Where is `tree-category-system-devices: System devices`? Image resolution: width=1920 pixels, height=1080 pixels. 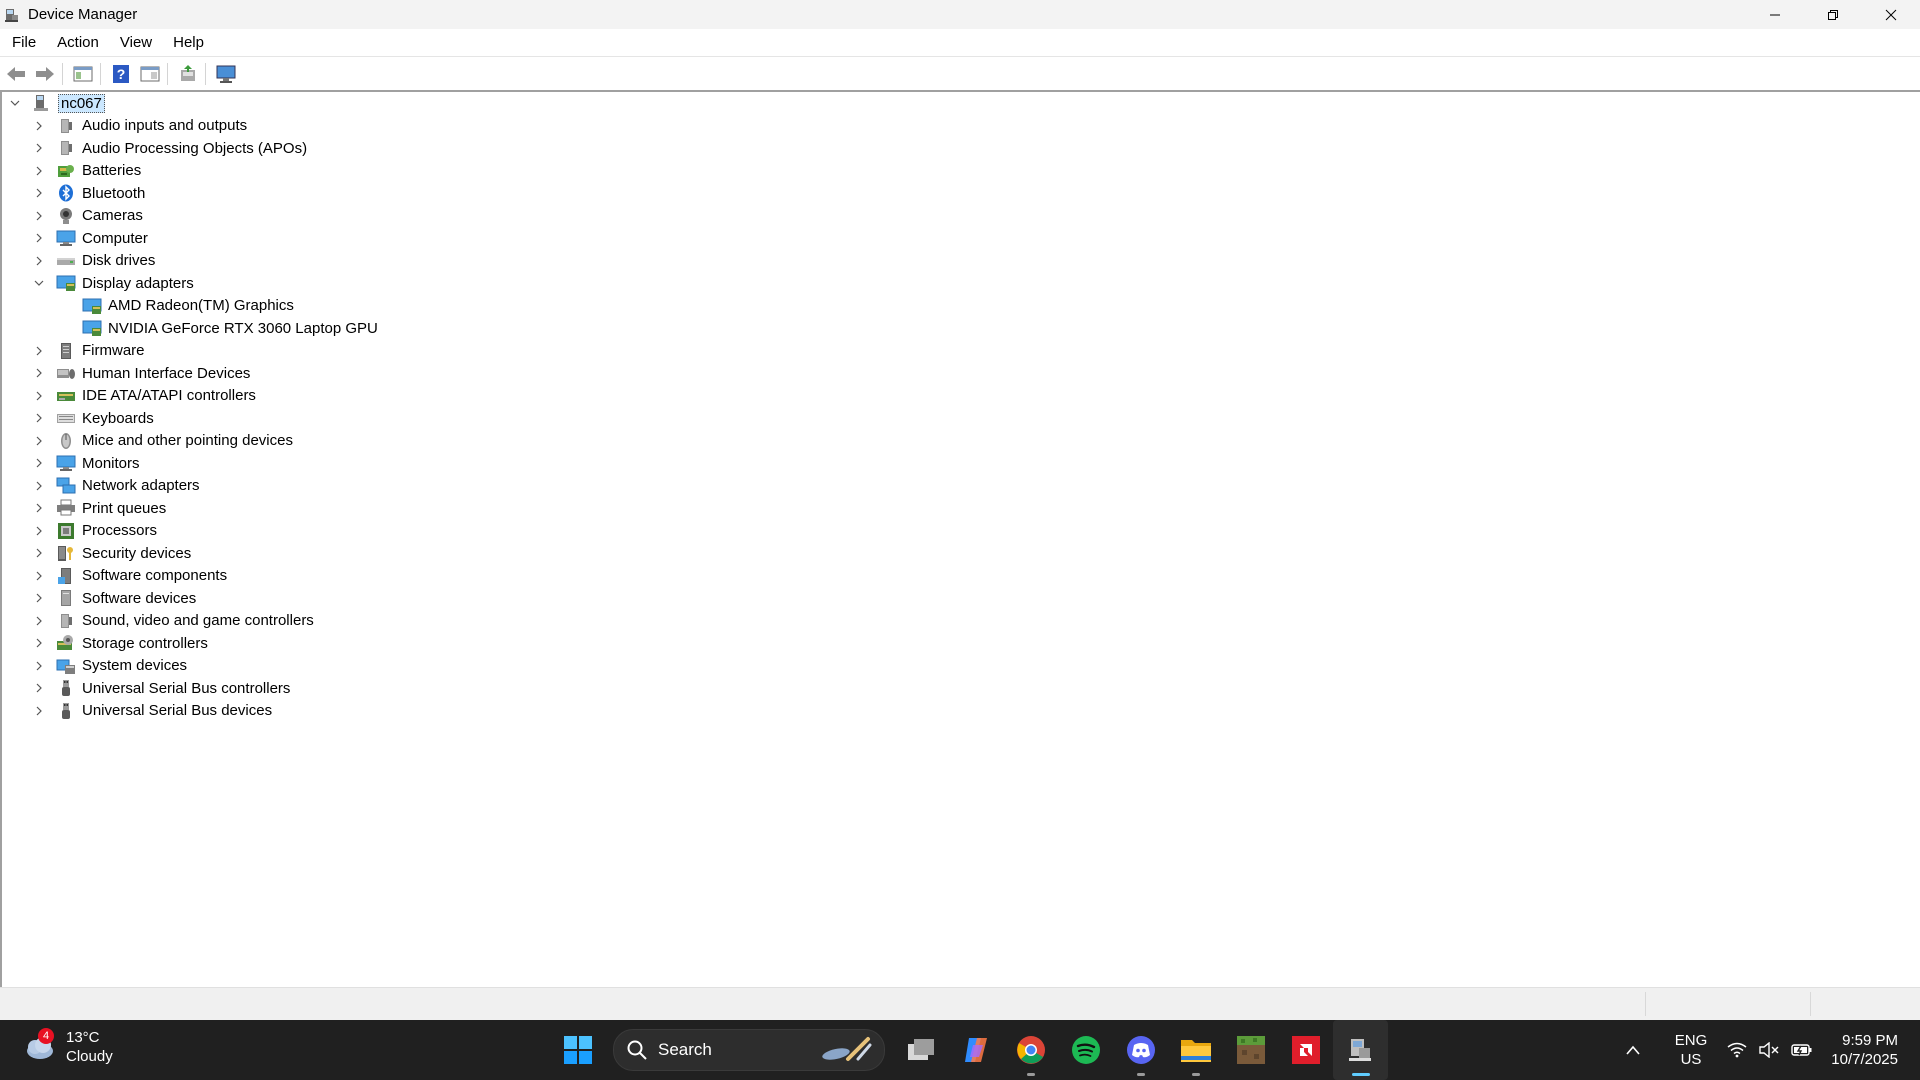
tree-category-system-devices: System devices is located at coordinates (109, 666).